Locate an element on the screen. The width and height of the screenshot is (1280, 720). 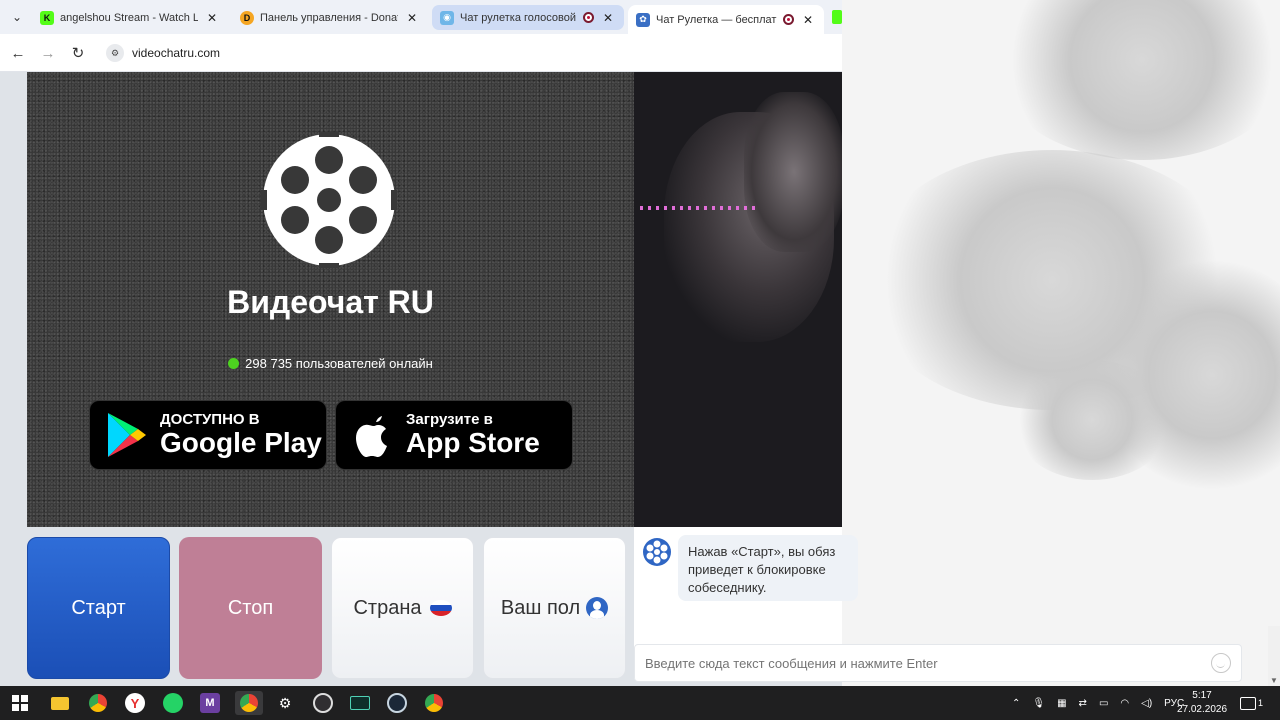
google-play-big-text: Google Play is located at coordinates (241, 442).